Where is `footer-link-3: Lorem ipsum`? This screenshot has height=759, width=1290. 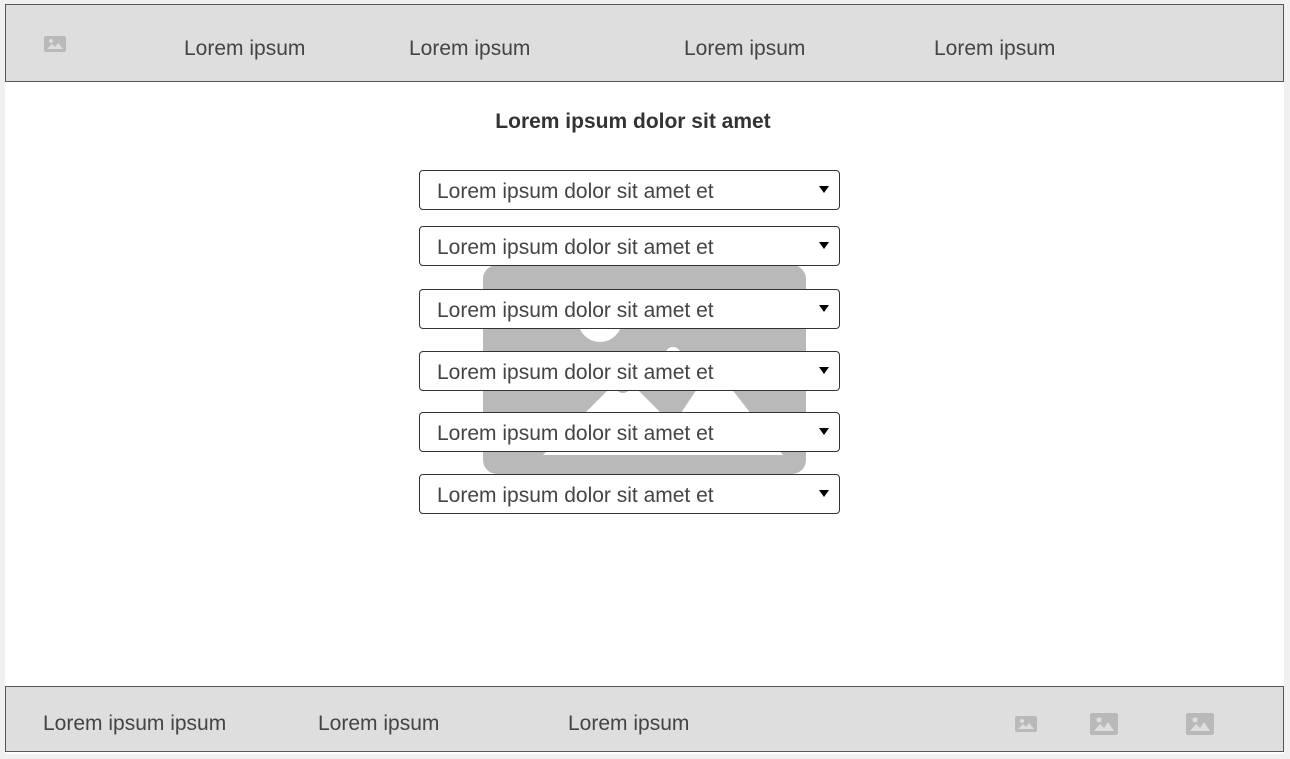 footer-link-3: Lorem ipsum is located at coordinates (628, 724).